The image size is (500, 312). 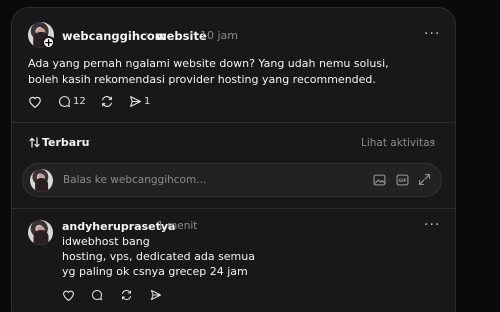 What do you see at coordinates (65, 142) in the screenshot?
I see `sort-dropdown-label: Terbaru` at bounding box center [65, 142].